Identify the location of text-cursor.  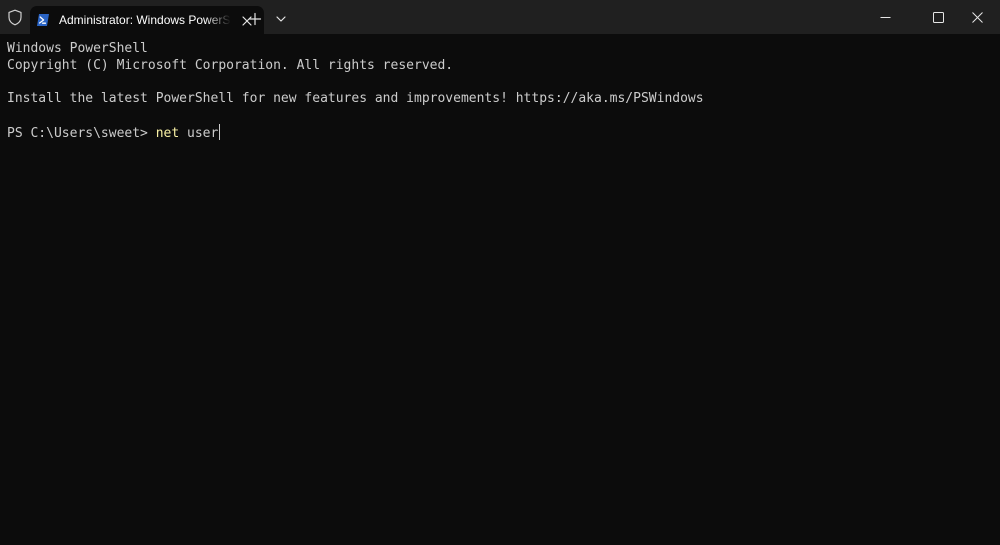
(220, 132).